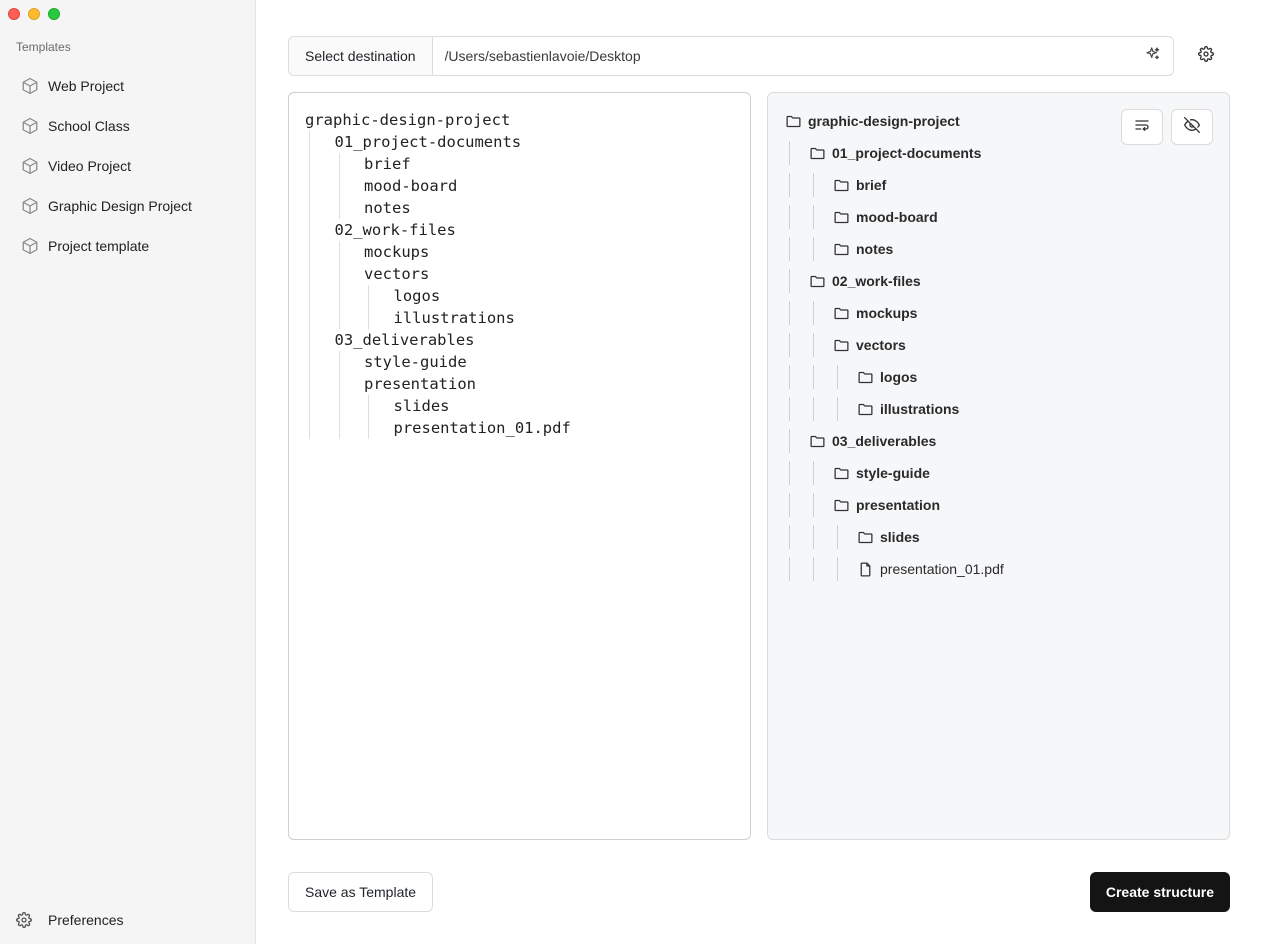  I want to click on tree-item-label: illustrations, so click(920, 409).